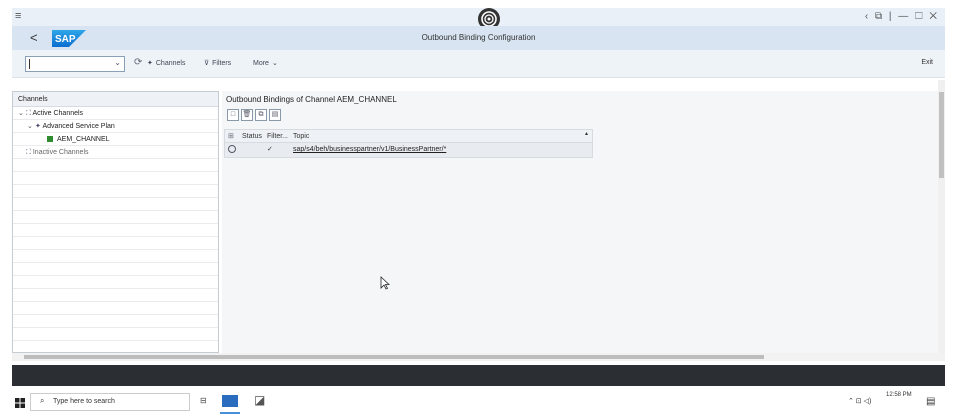 This screenshot has height=418, width=960. Describe the element at coordinates (38, 126) in the screenshot. I see `service-plan-icon: ✦` at that location.